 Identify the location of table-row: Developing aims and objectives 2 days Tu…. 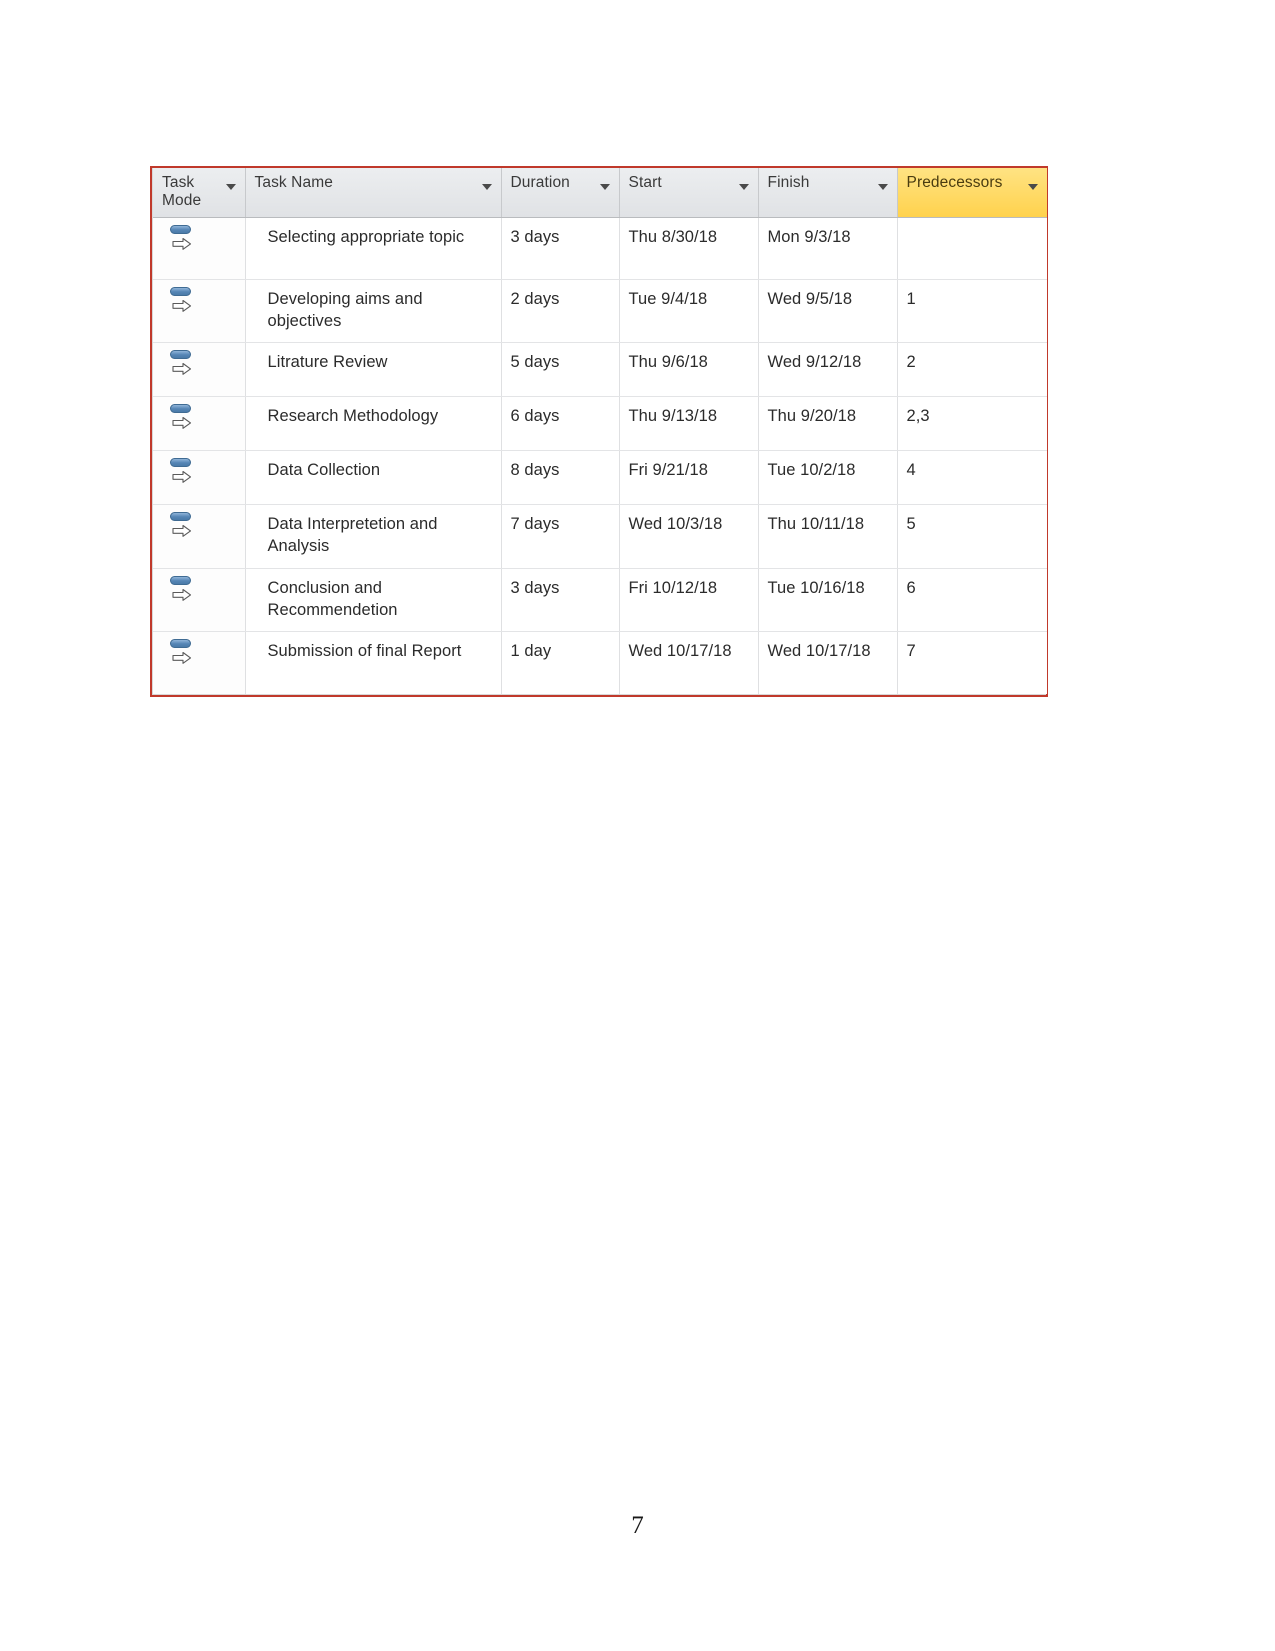
(600, 311).